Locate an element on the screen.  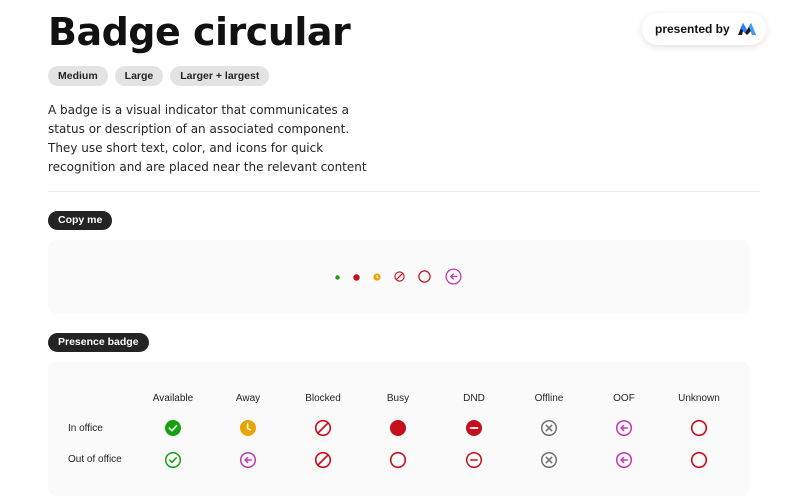
col-available: Available is located at coordinates (173, 398).